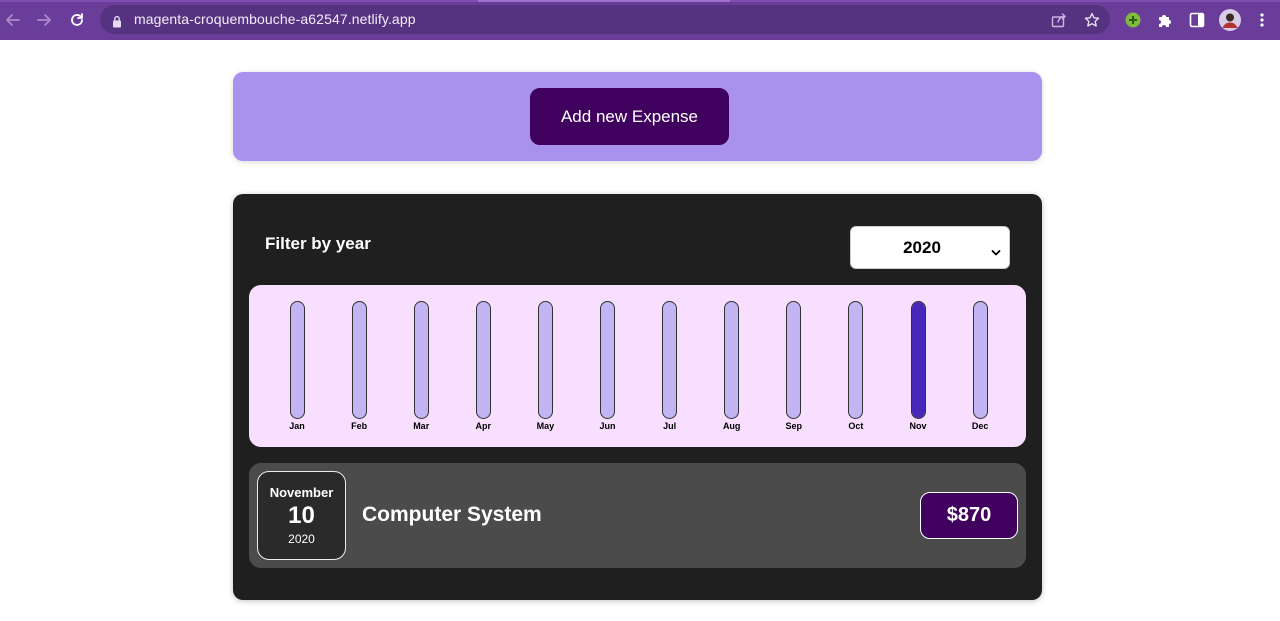  I want to click on chart-bar-fill, so click(918, 360).